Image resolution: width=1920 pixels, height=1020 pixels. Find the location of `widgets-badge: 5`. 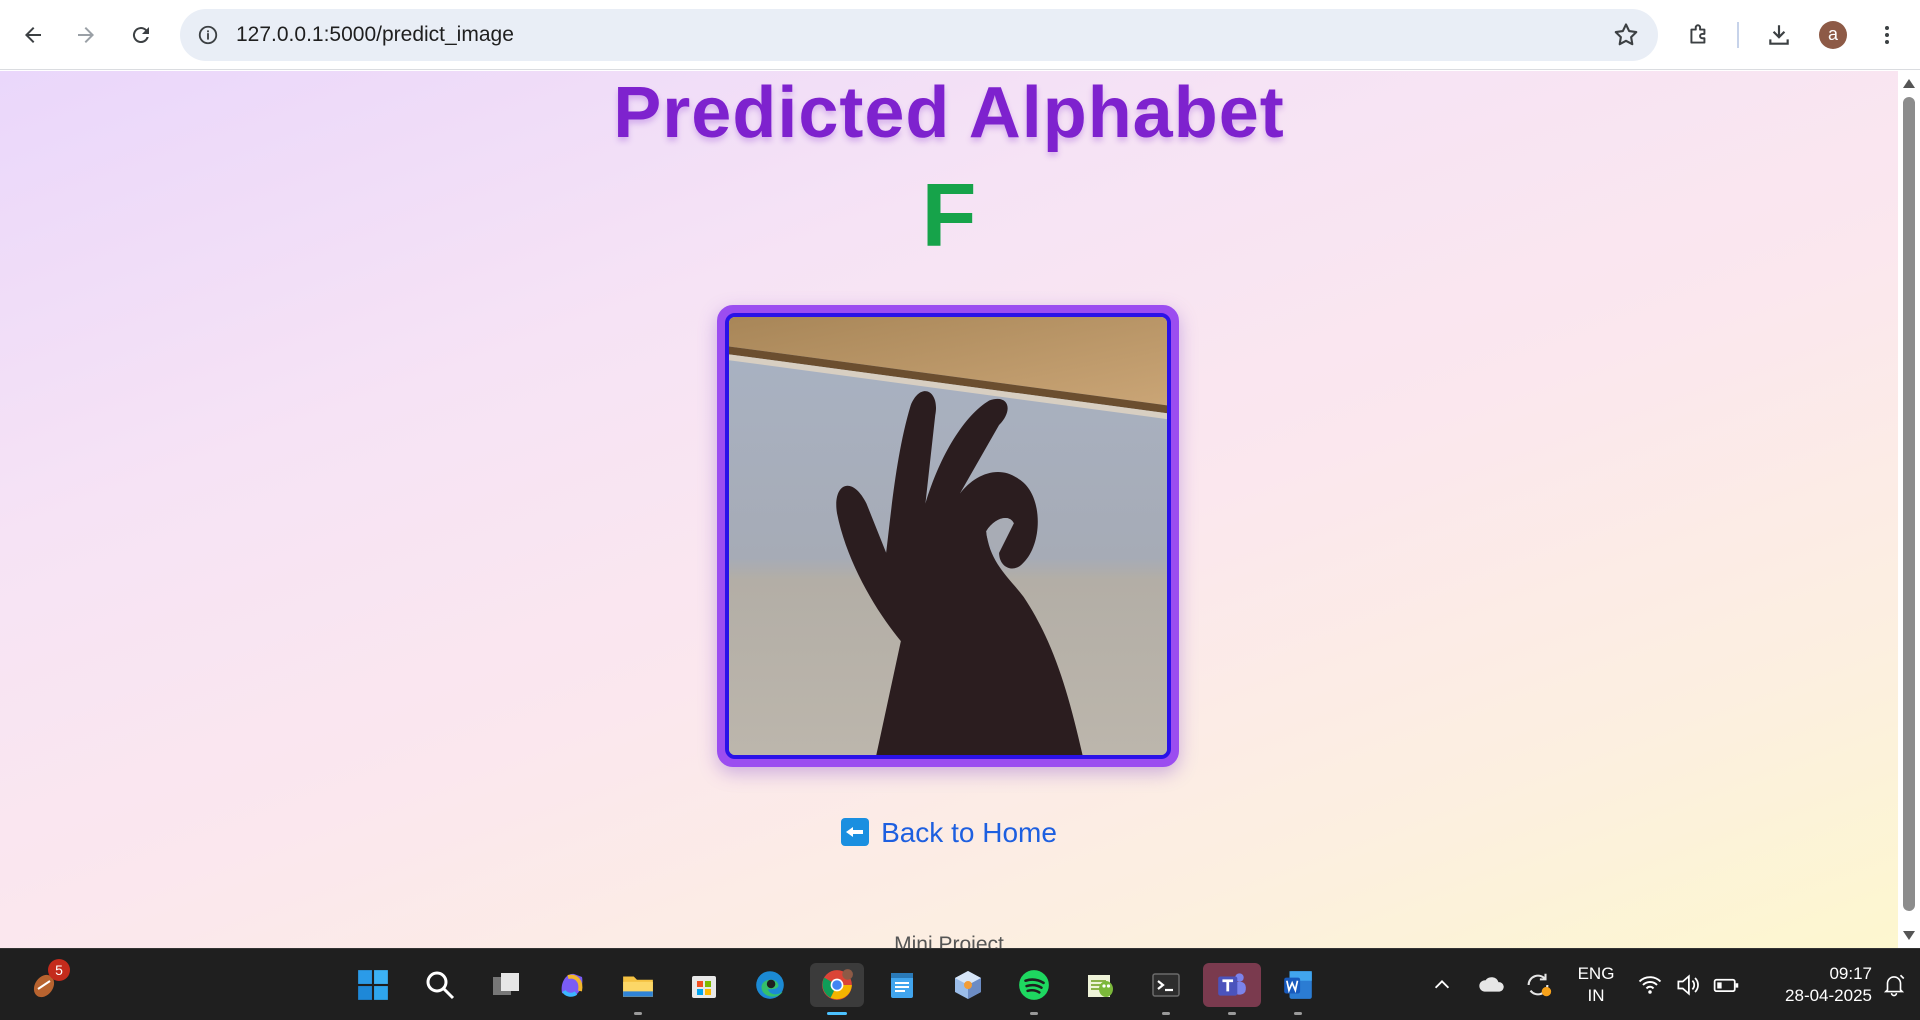

widgets-badge: 5 is located at coordinates (59, 970).